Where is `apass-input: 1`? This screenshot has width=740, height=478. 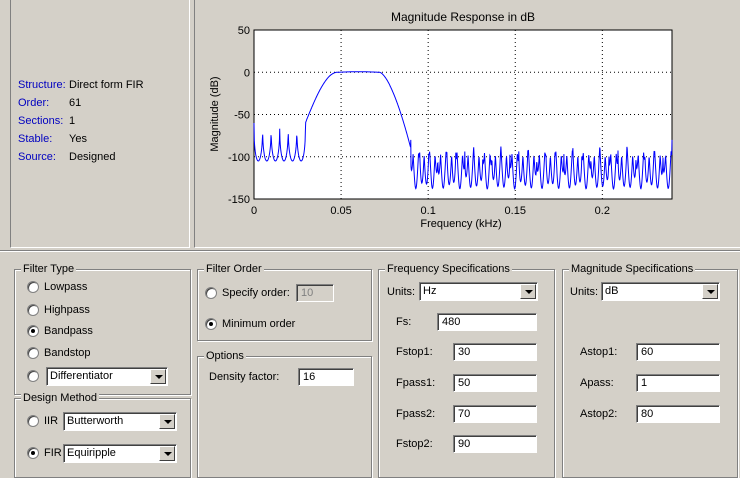
apass-input: 1 is located at coordinates (678, 383).